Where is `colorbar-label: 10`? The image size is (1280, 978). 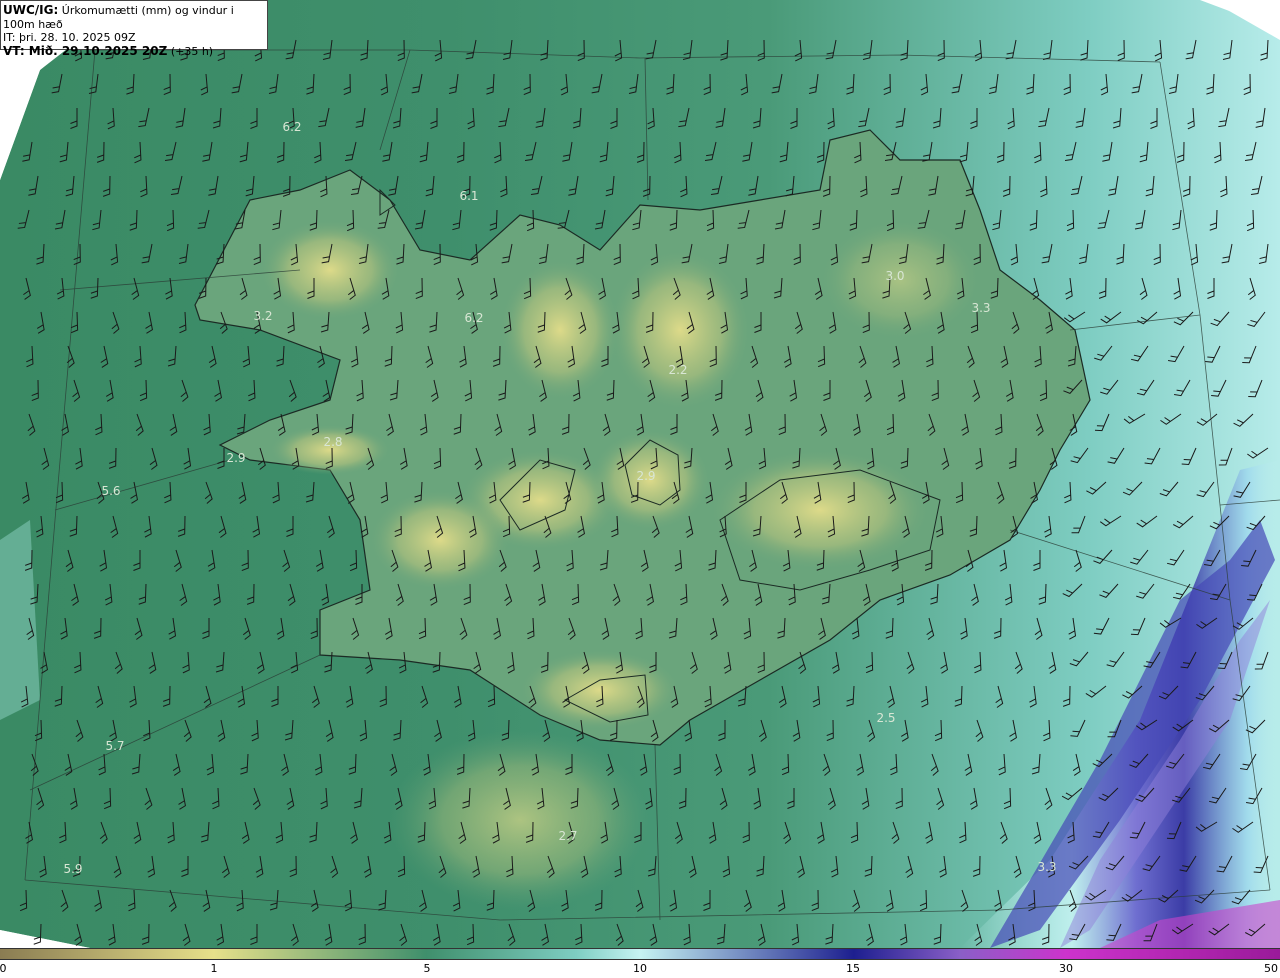 colorbar-label: 10 is located at coordinates (640, 968).